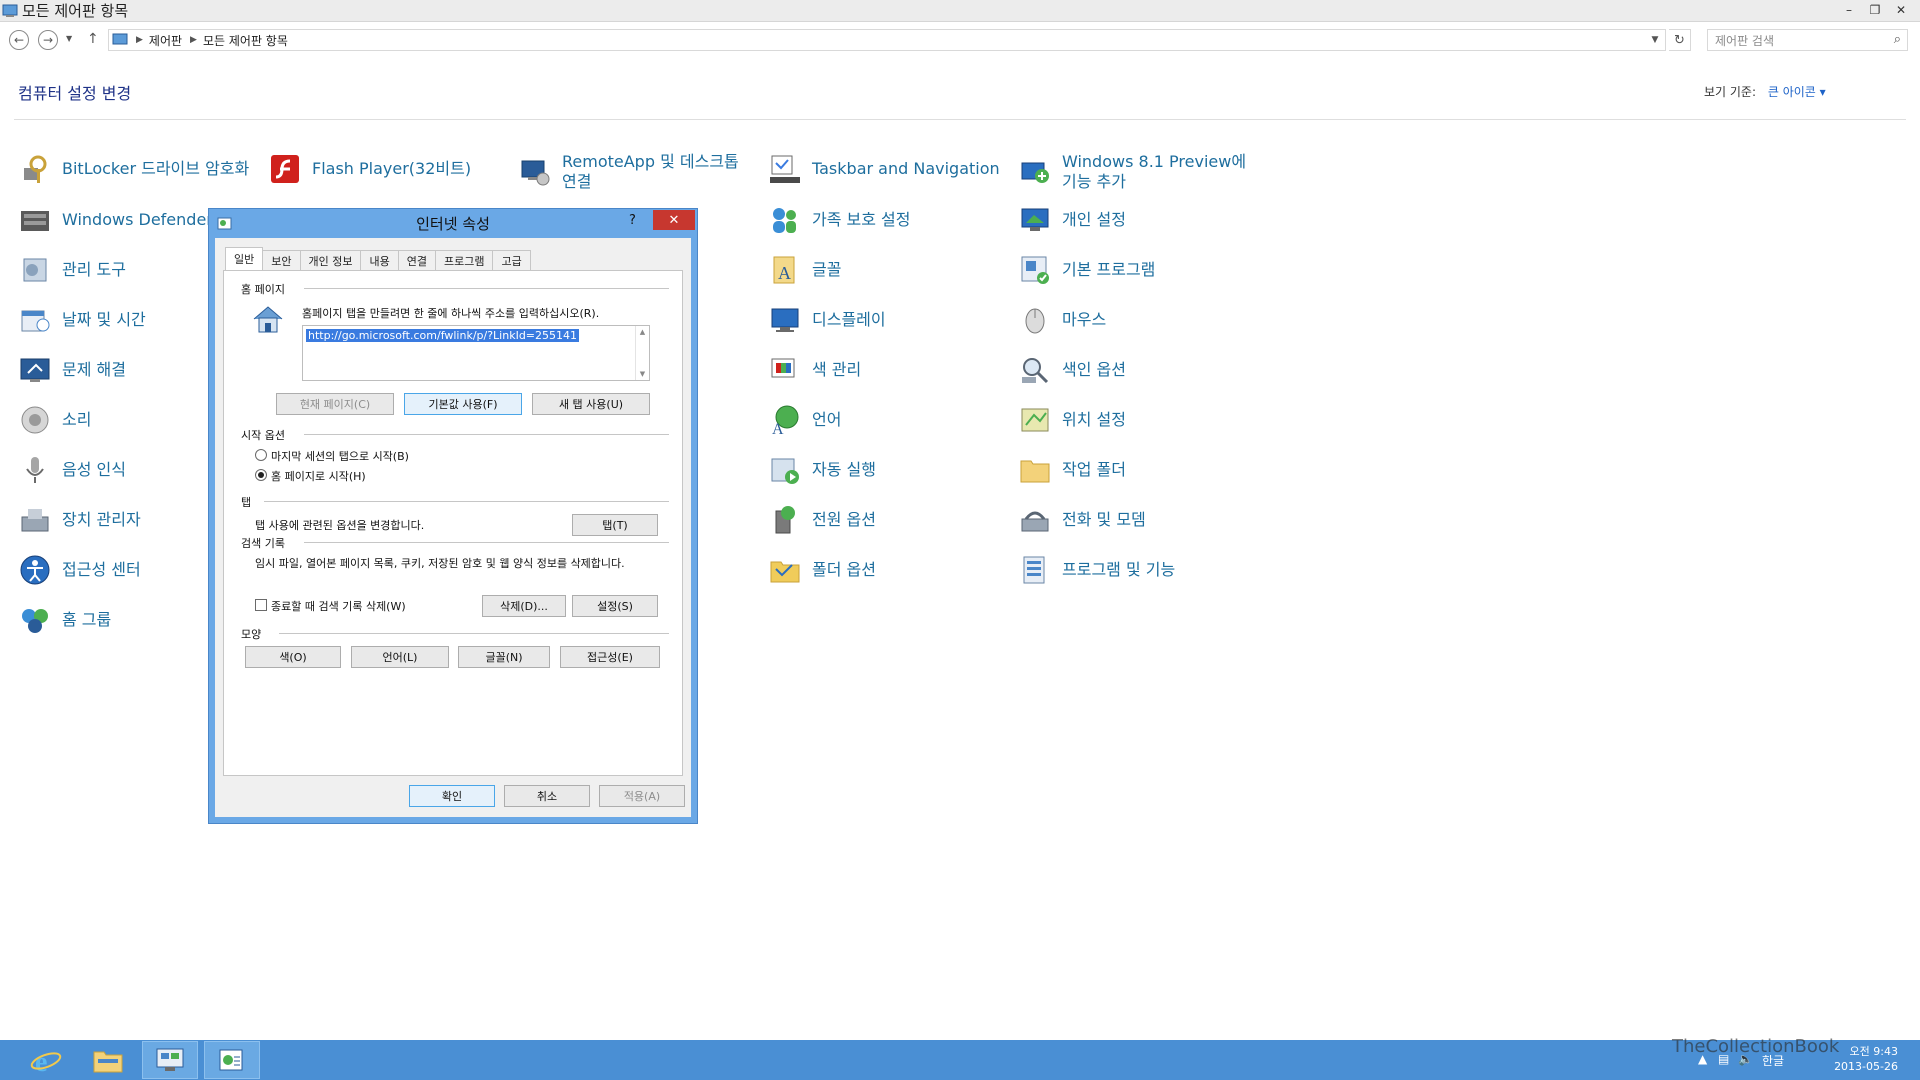  What do you see at coordinates (1797, 92) in the screenshot?
I see `view-by-dropdown: 큰 아이콘 ▾` at bounding box center [1797, 92].